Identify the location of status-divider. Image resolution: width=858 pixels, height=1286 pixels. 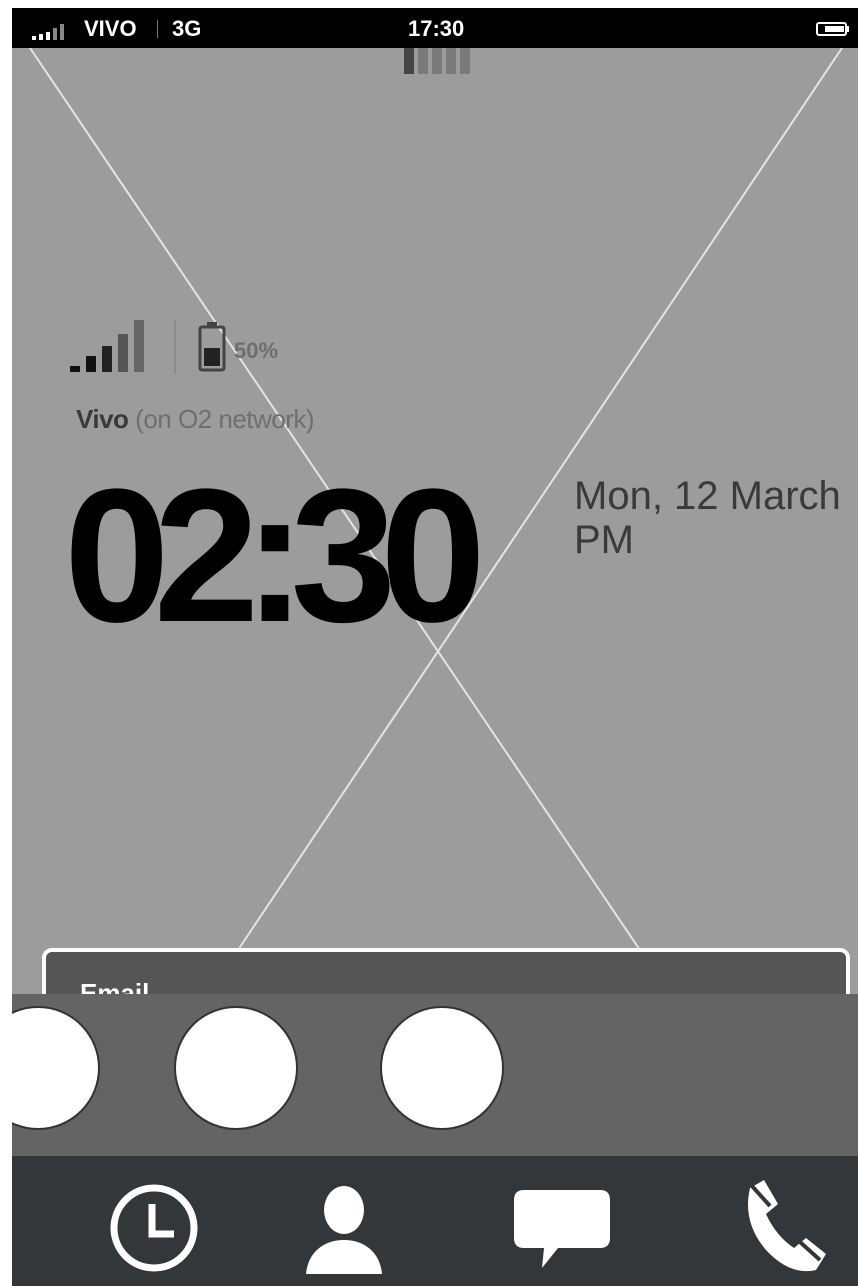
(157, 29).